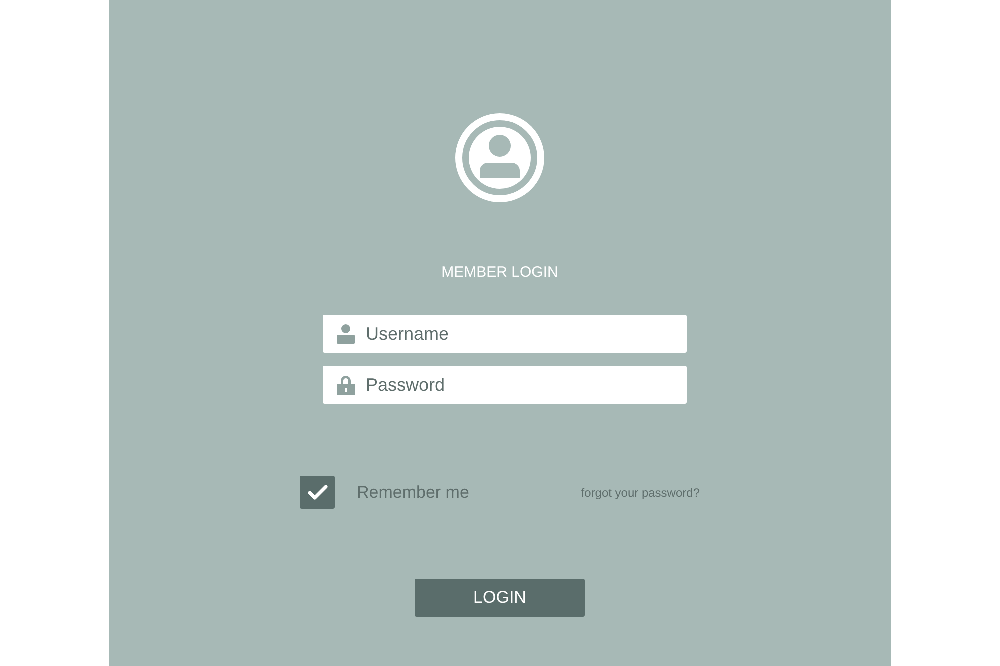 This screenshot has height=666, width=1000. I want to click on input-field: Username, so click(505, 334).